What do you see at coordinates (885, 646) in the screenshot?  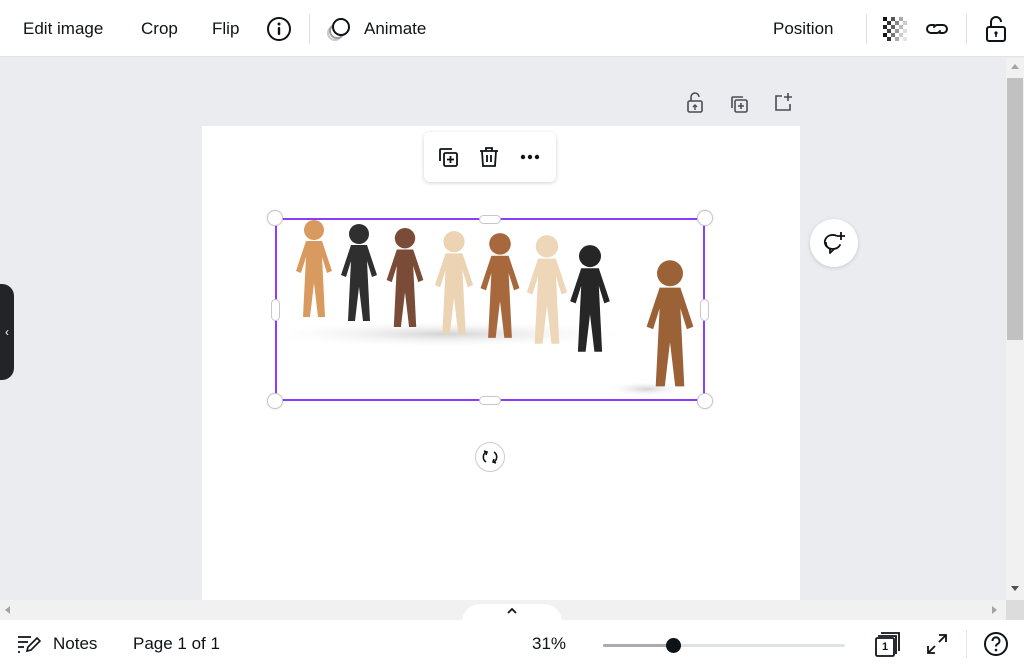 I see `page-count-badge: 1` at bounding box center [885, 646].